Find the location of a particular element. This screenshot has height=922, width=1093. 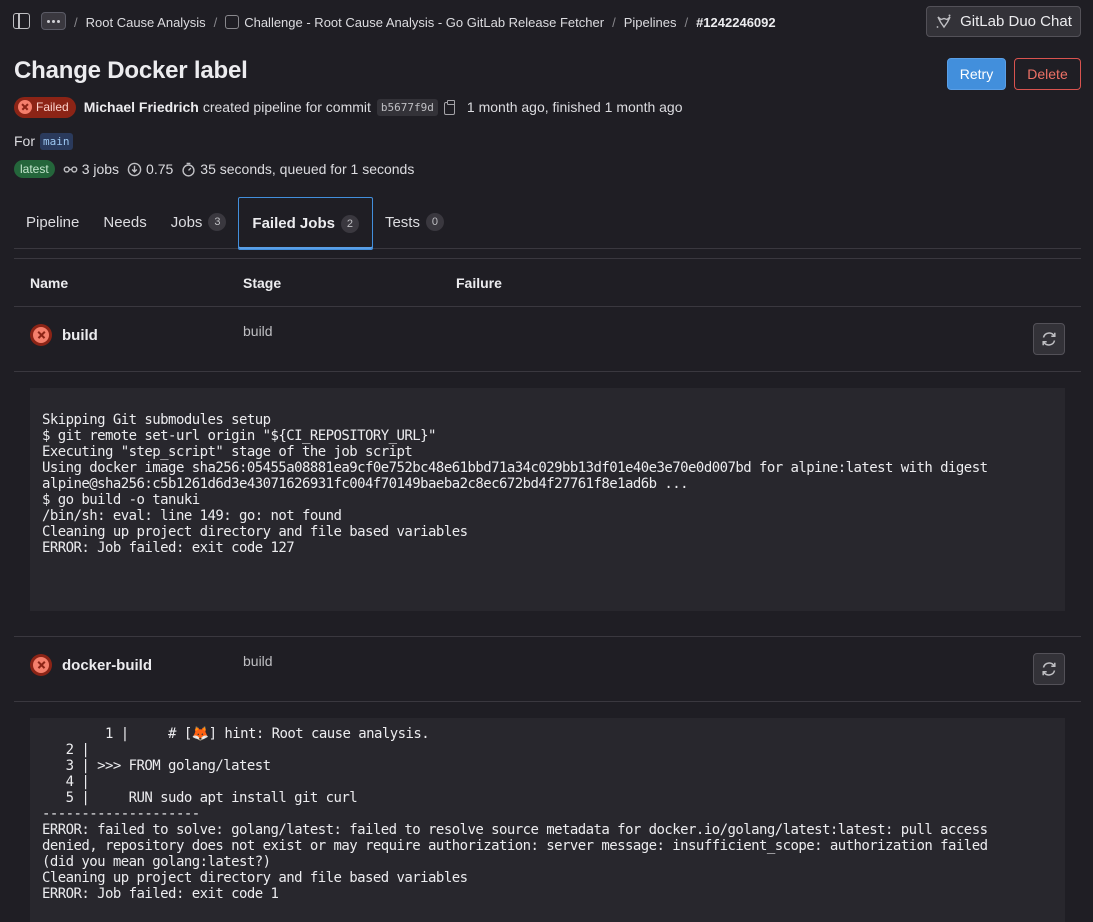

action-text: created pipeline for commit is located at coordinates (286, 107).